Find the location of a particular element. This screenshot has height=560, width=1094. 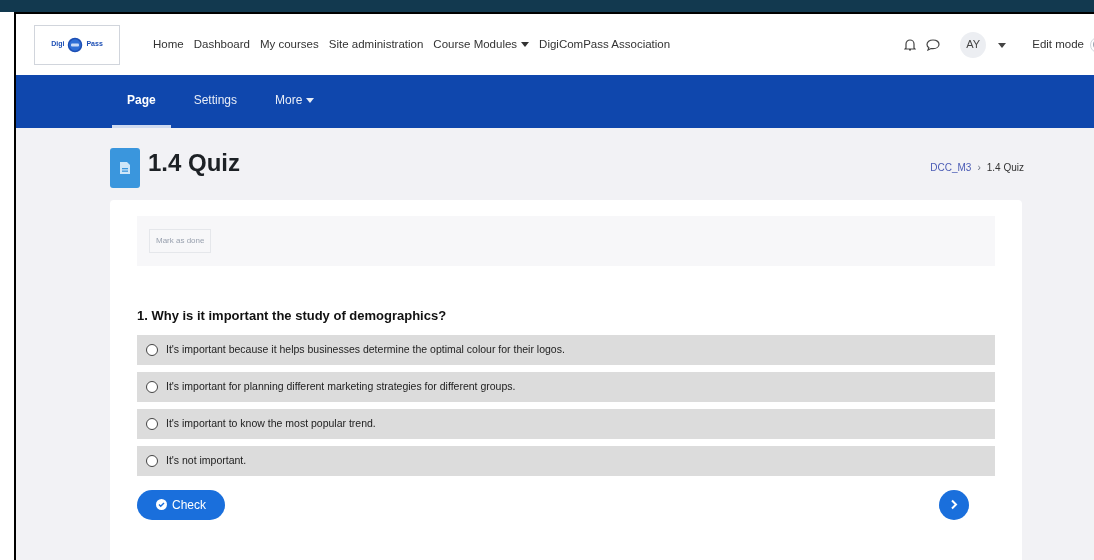

answer-option: It's not important. is located at coordinates (566, 460).